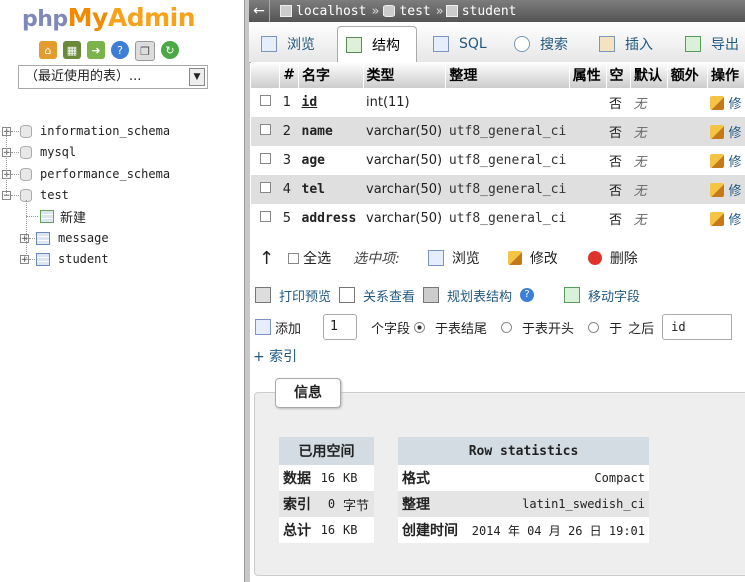  What do you see at coordinates (523, 451) in the screenshot?
I see `row-statistics-title: Row statistics` at bounding box center [523, 451].